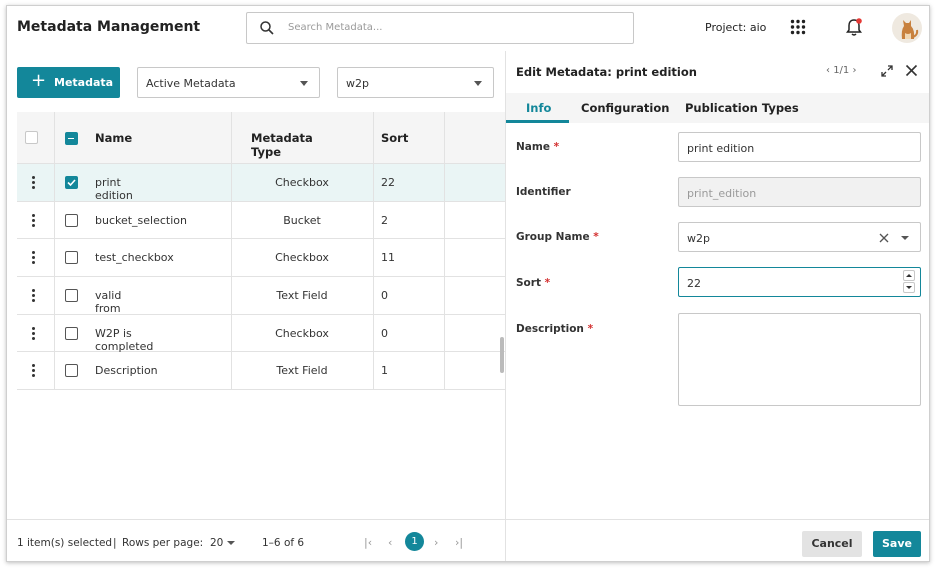 This screenshot has height=570, width=936. What do you see at coordinates (65, 543) in the screenshot?
I see `selection-count: 1 item(s) selected` at bounding box center [65, 543].